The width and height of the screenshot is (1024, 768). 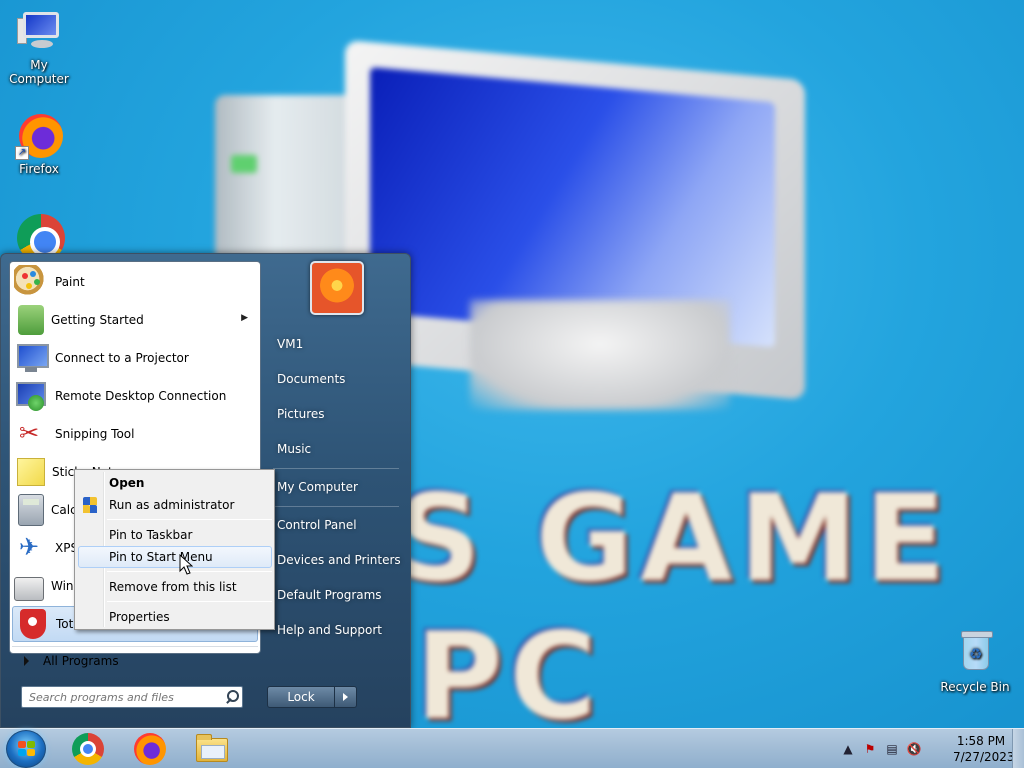 I want to click on fax-scan-icon, so click(x=29, y=589).